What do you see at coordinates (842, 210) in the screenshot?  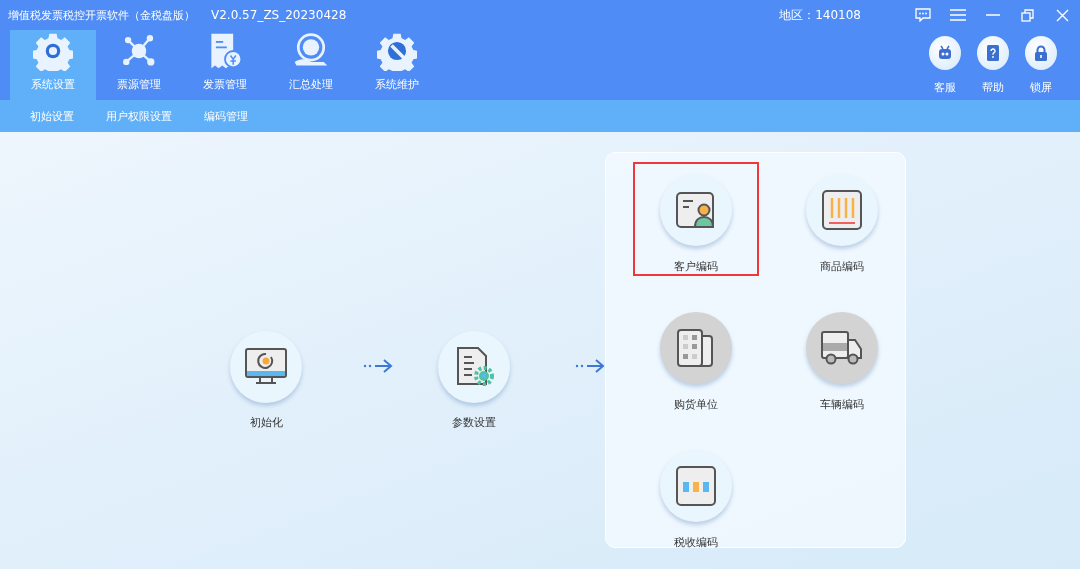 I see `barcode-icon` at bounding box center [842, 210].